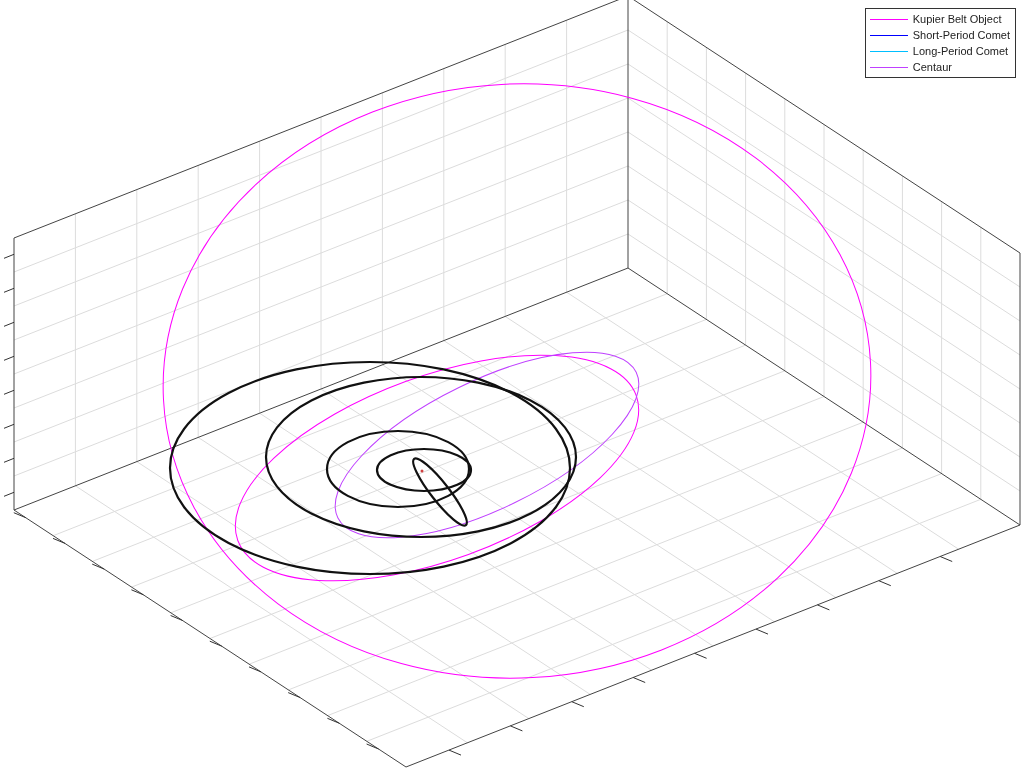  What do you see at coordinates (957, 19) in the screenshot?
I see `legend-label: Kupier Belt Object` at bounding box center [957, 19].